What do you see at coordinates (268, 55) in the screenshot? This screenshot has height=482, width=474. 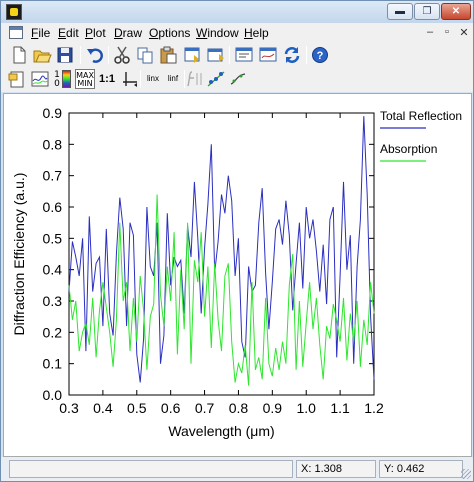 I see `curve-window-icon` at bounding box center [268, 55].